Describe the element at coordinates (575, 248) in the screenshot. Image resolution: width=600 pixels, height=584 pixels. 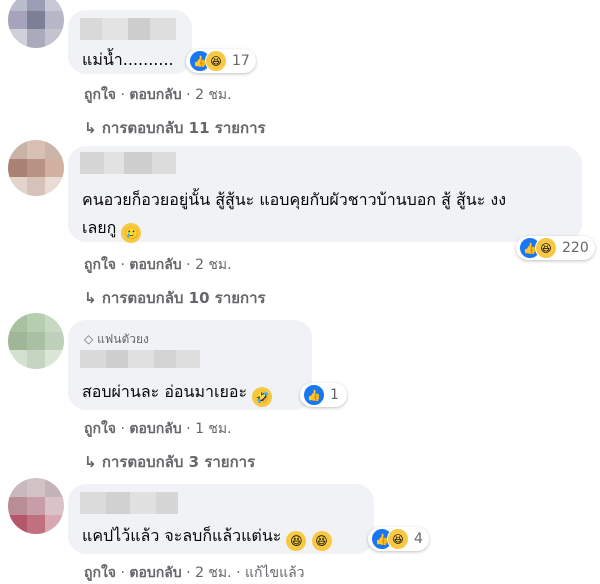
I see `reaction-count: 220` at that location.